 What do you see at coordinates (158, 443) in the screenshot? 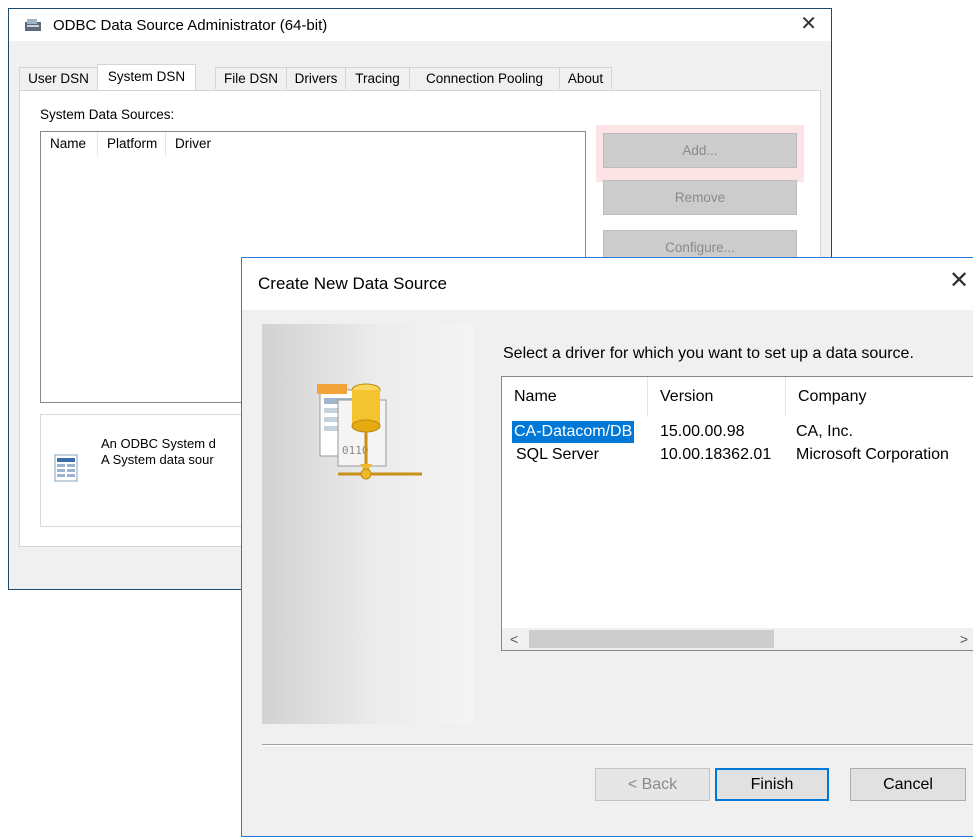
I see `info-text-line-1: An ODBC System d` at bounding box center [158, 443].